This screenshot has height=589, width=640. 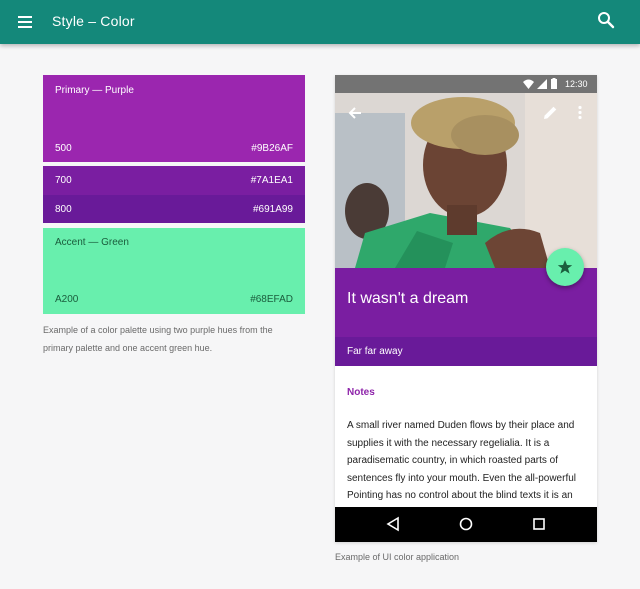 What do you see at coordinates (542, 84) in the screenshot?
I see `signal-icon` at bounding box center [542, 84].